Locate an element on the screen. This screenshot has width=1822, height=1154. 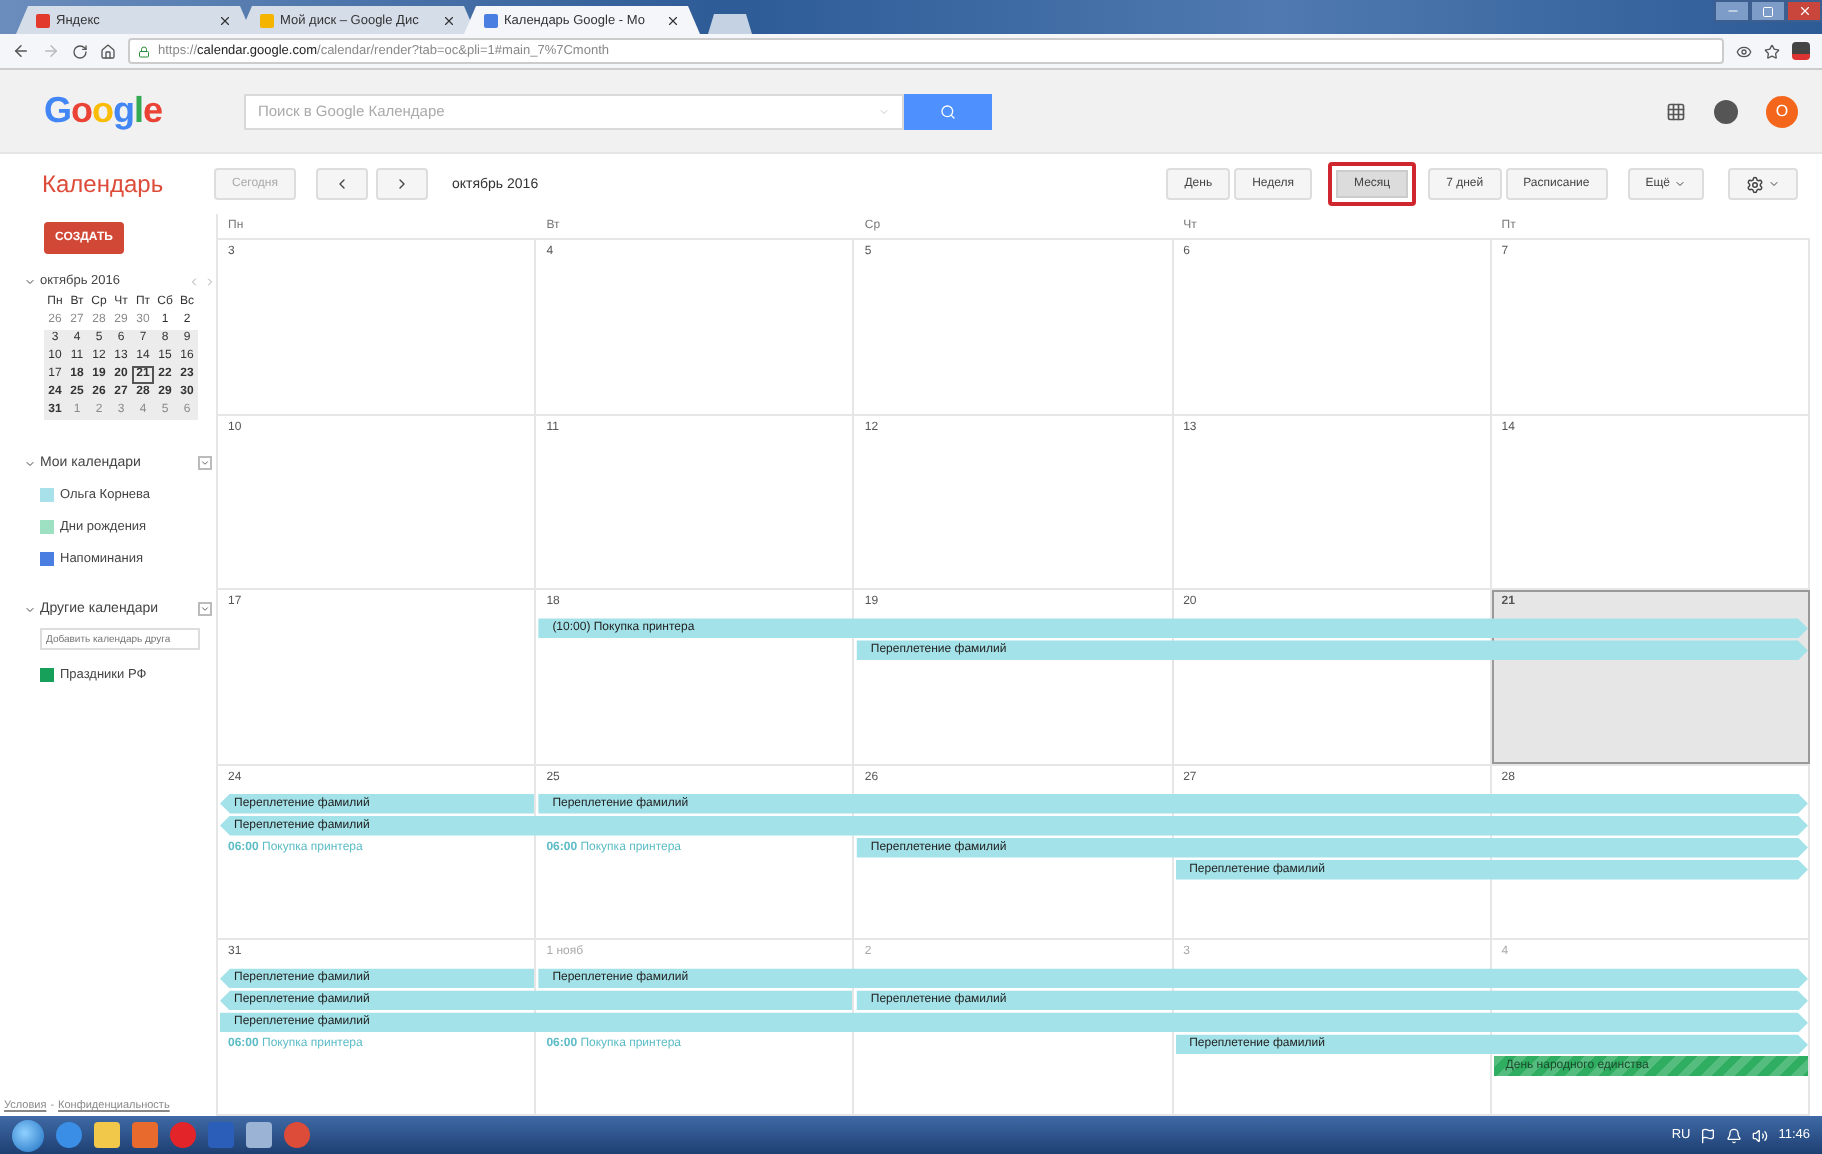
search-icon is located at coordinates (948, 111).